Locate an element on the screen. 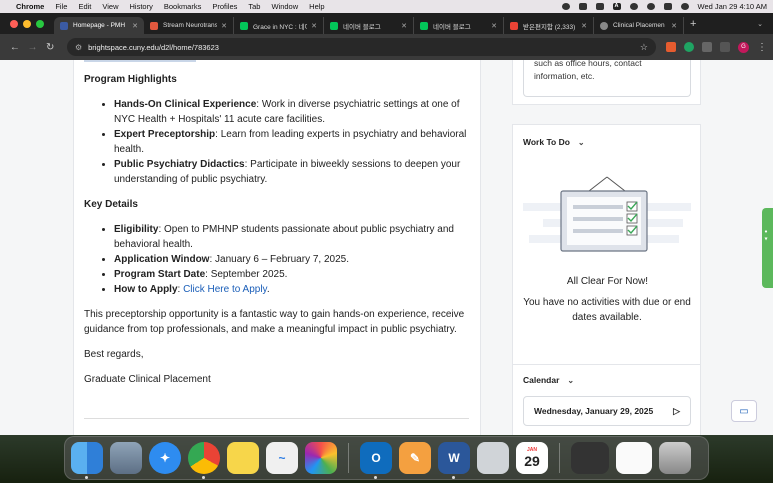 Image resolution: width=773 pixels, height=483 pixels. search-icon is located at coordinates (650, 6).